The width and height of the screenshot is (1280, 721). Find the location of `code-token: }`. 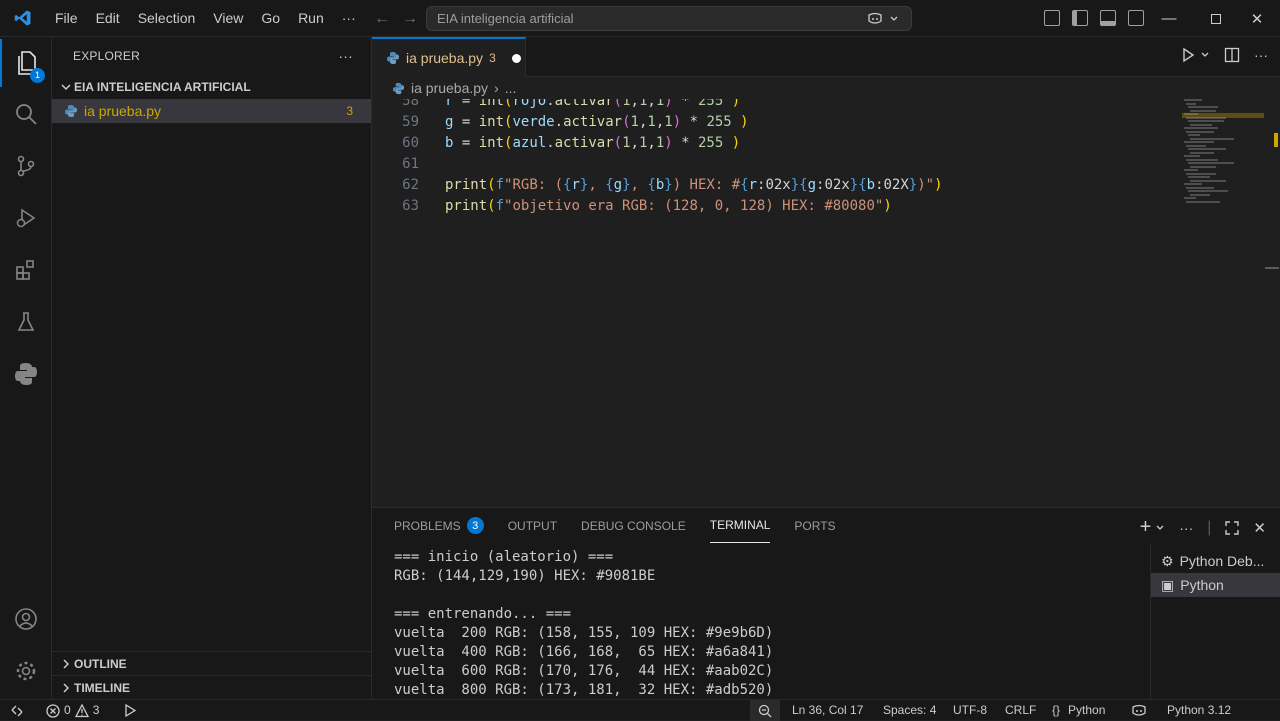

code-token: } is located at coordinates (795, 185).